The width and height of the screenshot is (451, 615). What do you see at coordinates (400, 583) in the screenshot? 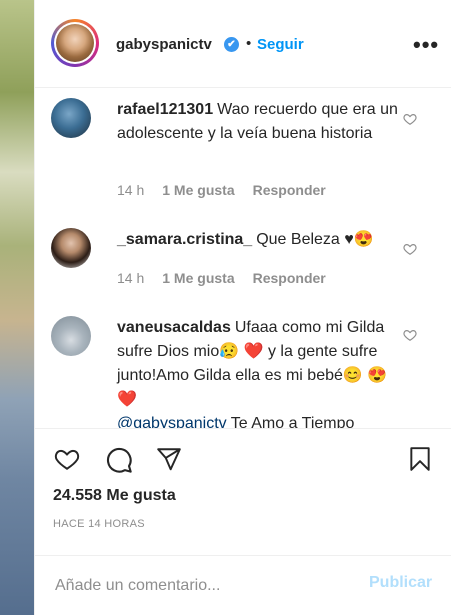
I see `publish-button: Publicar` at bounding box center [400, 583].